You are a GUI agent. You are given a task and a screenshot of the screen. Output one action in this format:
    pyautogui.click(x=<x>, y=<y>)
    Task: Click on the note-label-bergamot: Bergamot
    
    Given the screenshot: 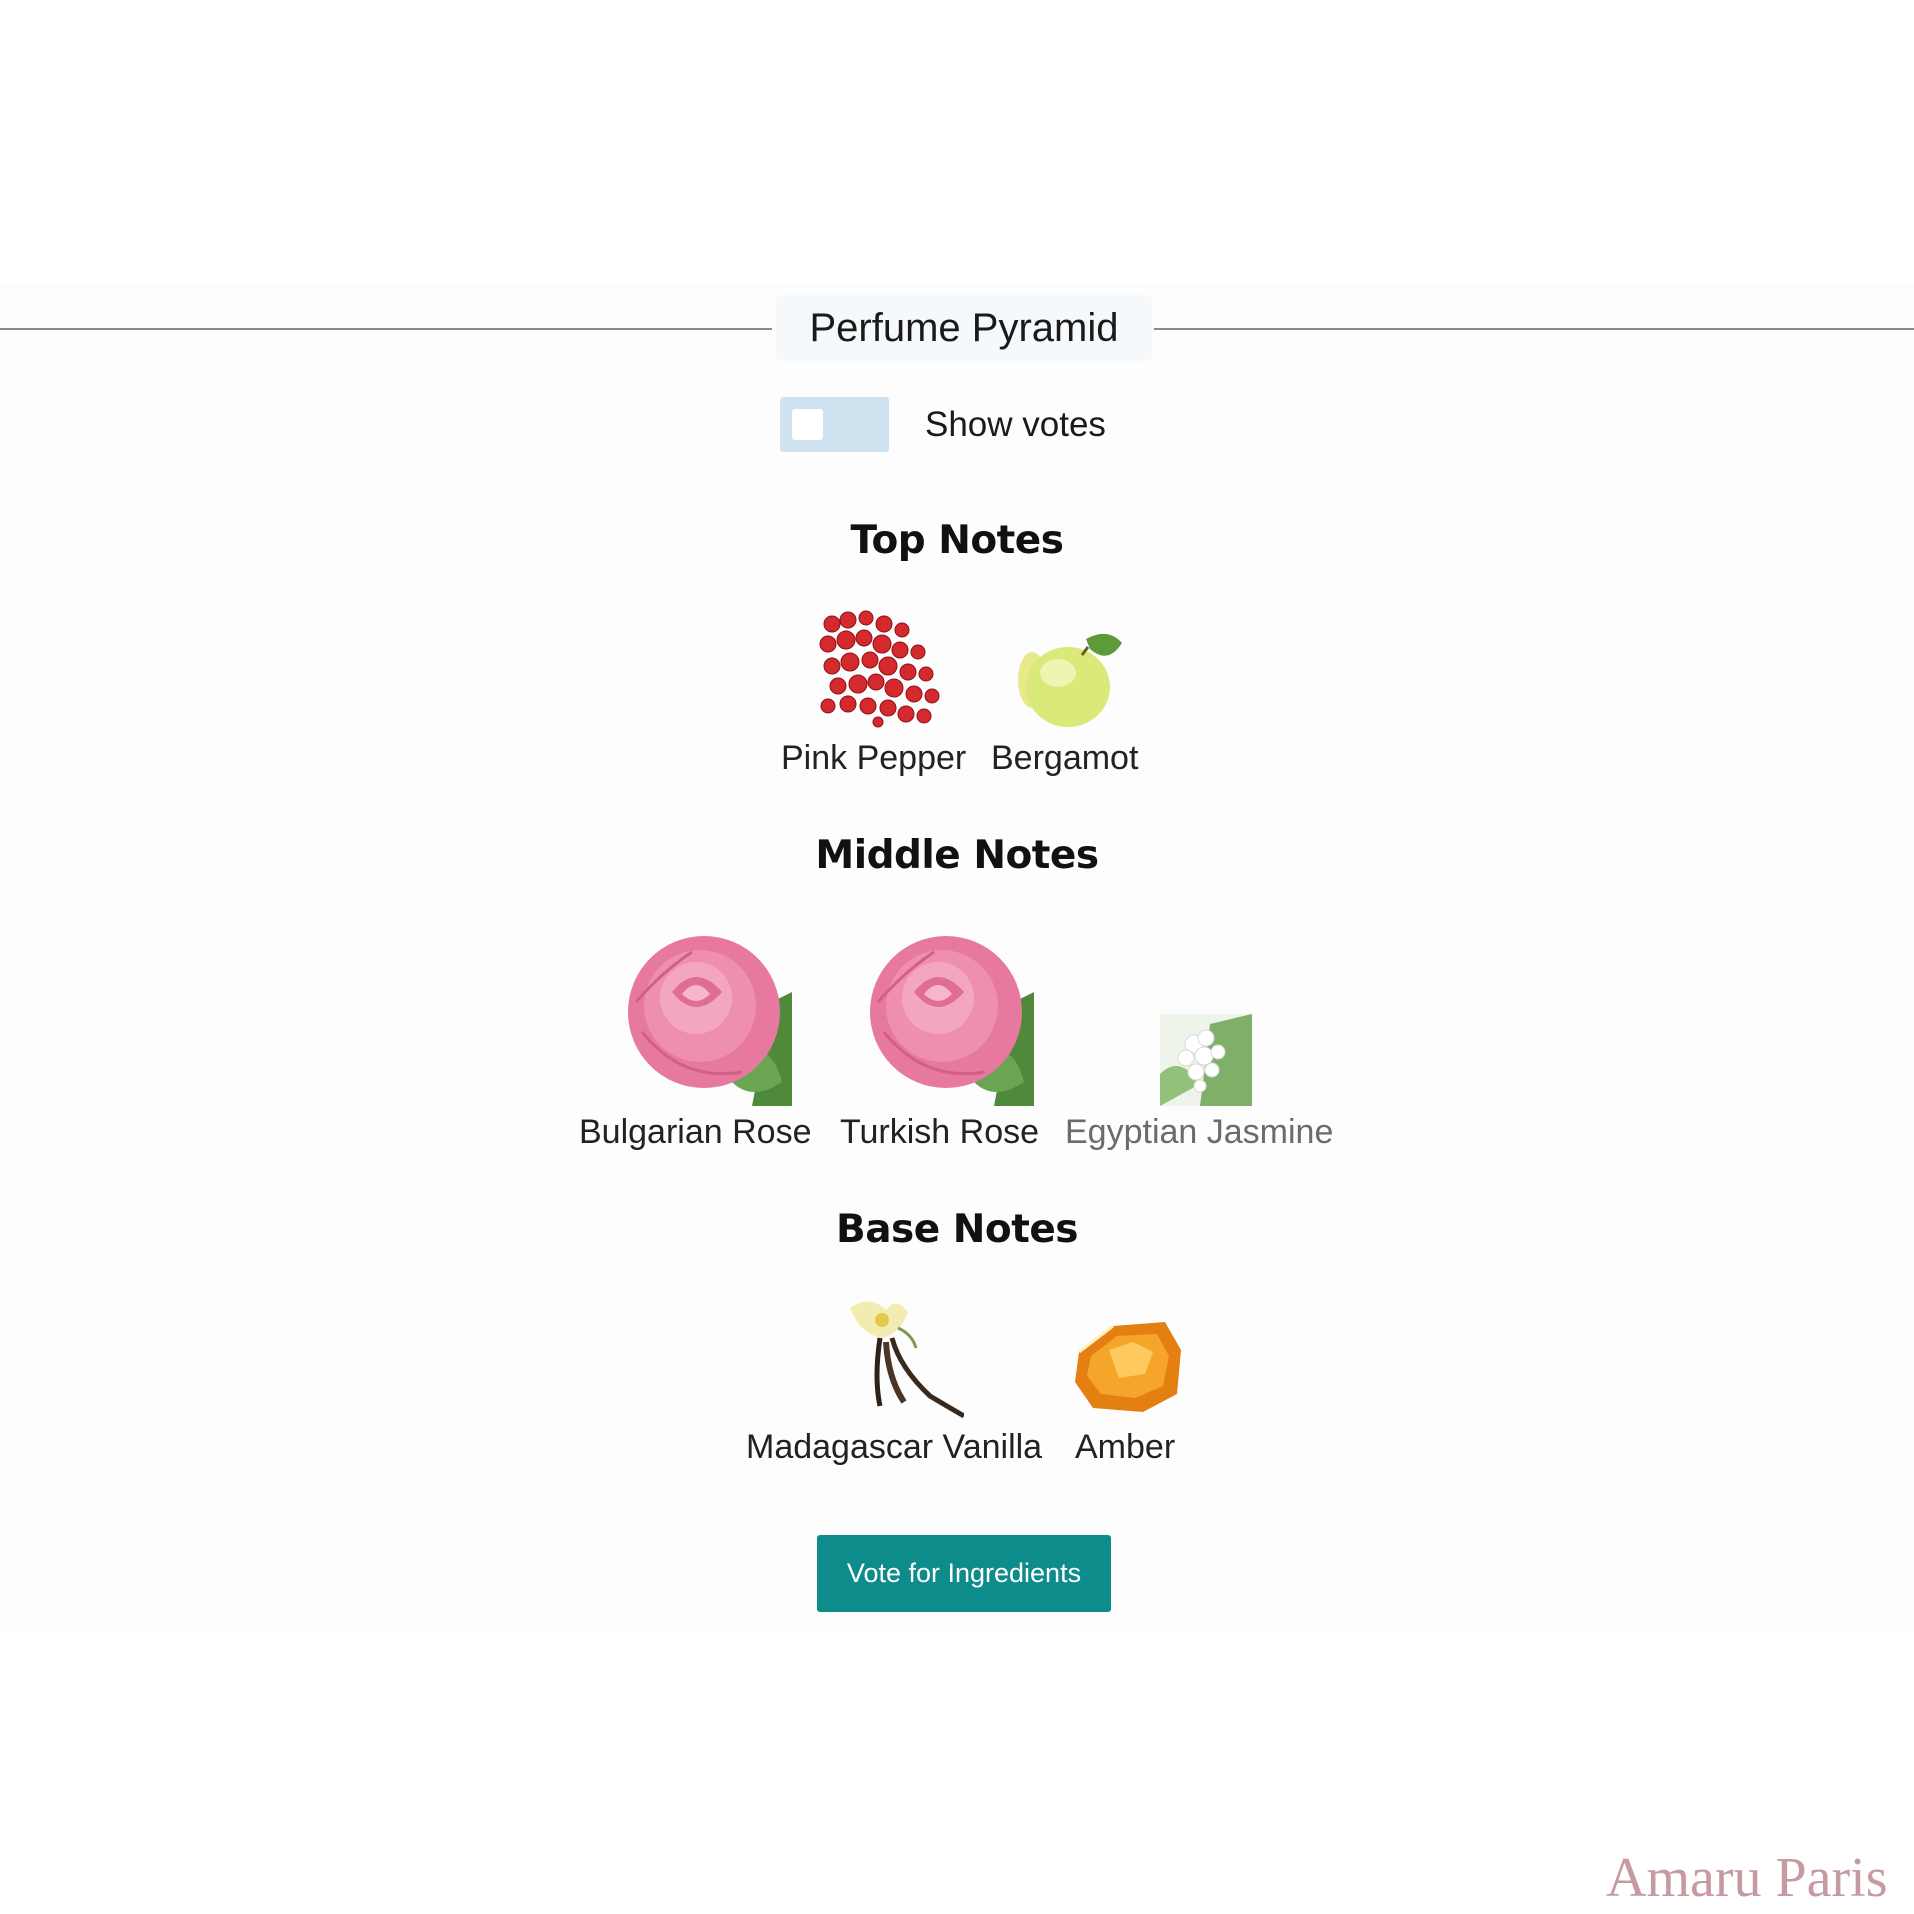 What is the action you would take?
    pyautogui.click(x=1064, y=758)
    